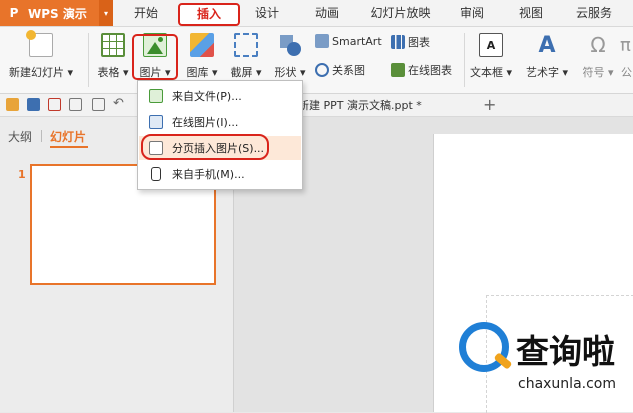  I want to click on tab-home: 开始, so click(146, 13).